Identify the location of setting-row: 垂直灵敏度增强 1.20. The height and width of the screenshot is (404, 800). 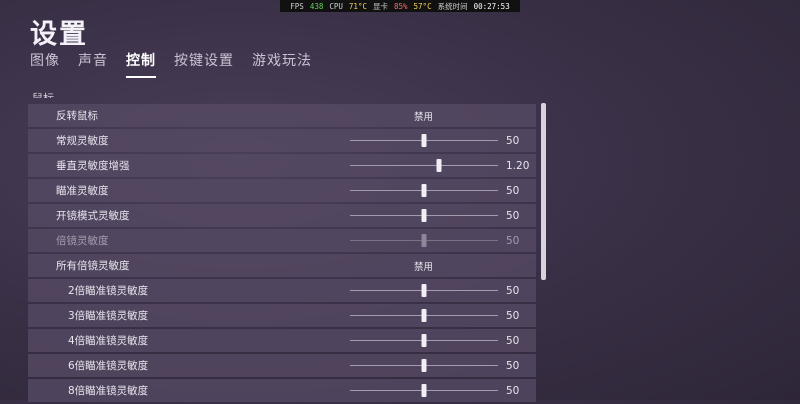
(282, 165).